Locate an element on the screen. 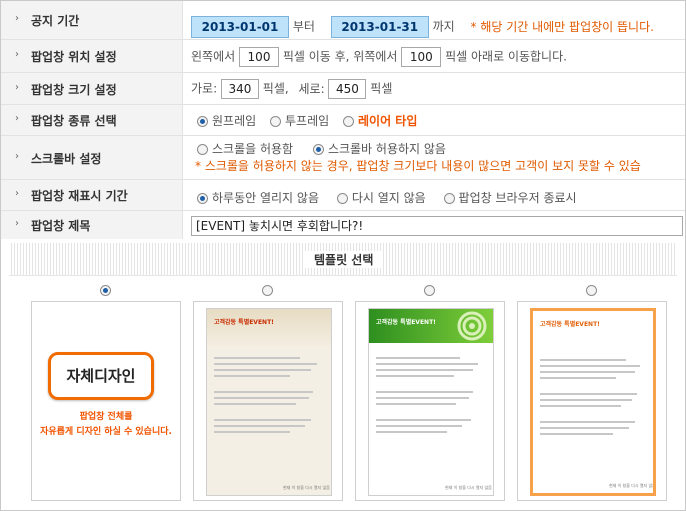  redisplay-option-day: 하루동안 열리지 않음 is located at coordinates (265, 198).